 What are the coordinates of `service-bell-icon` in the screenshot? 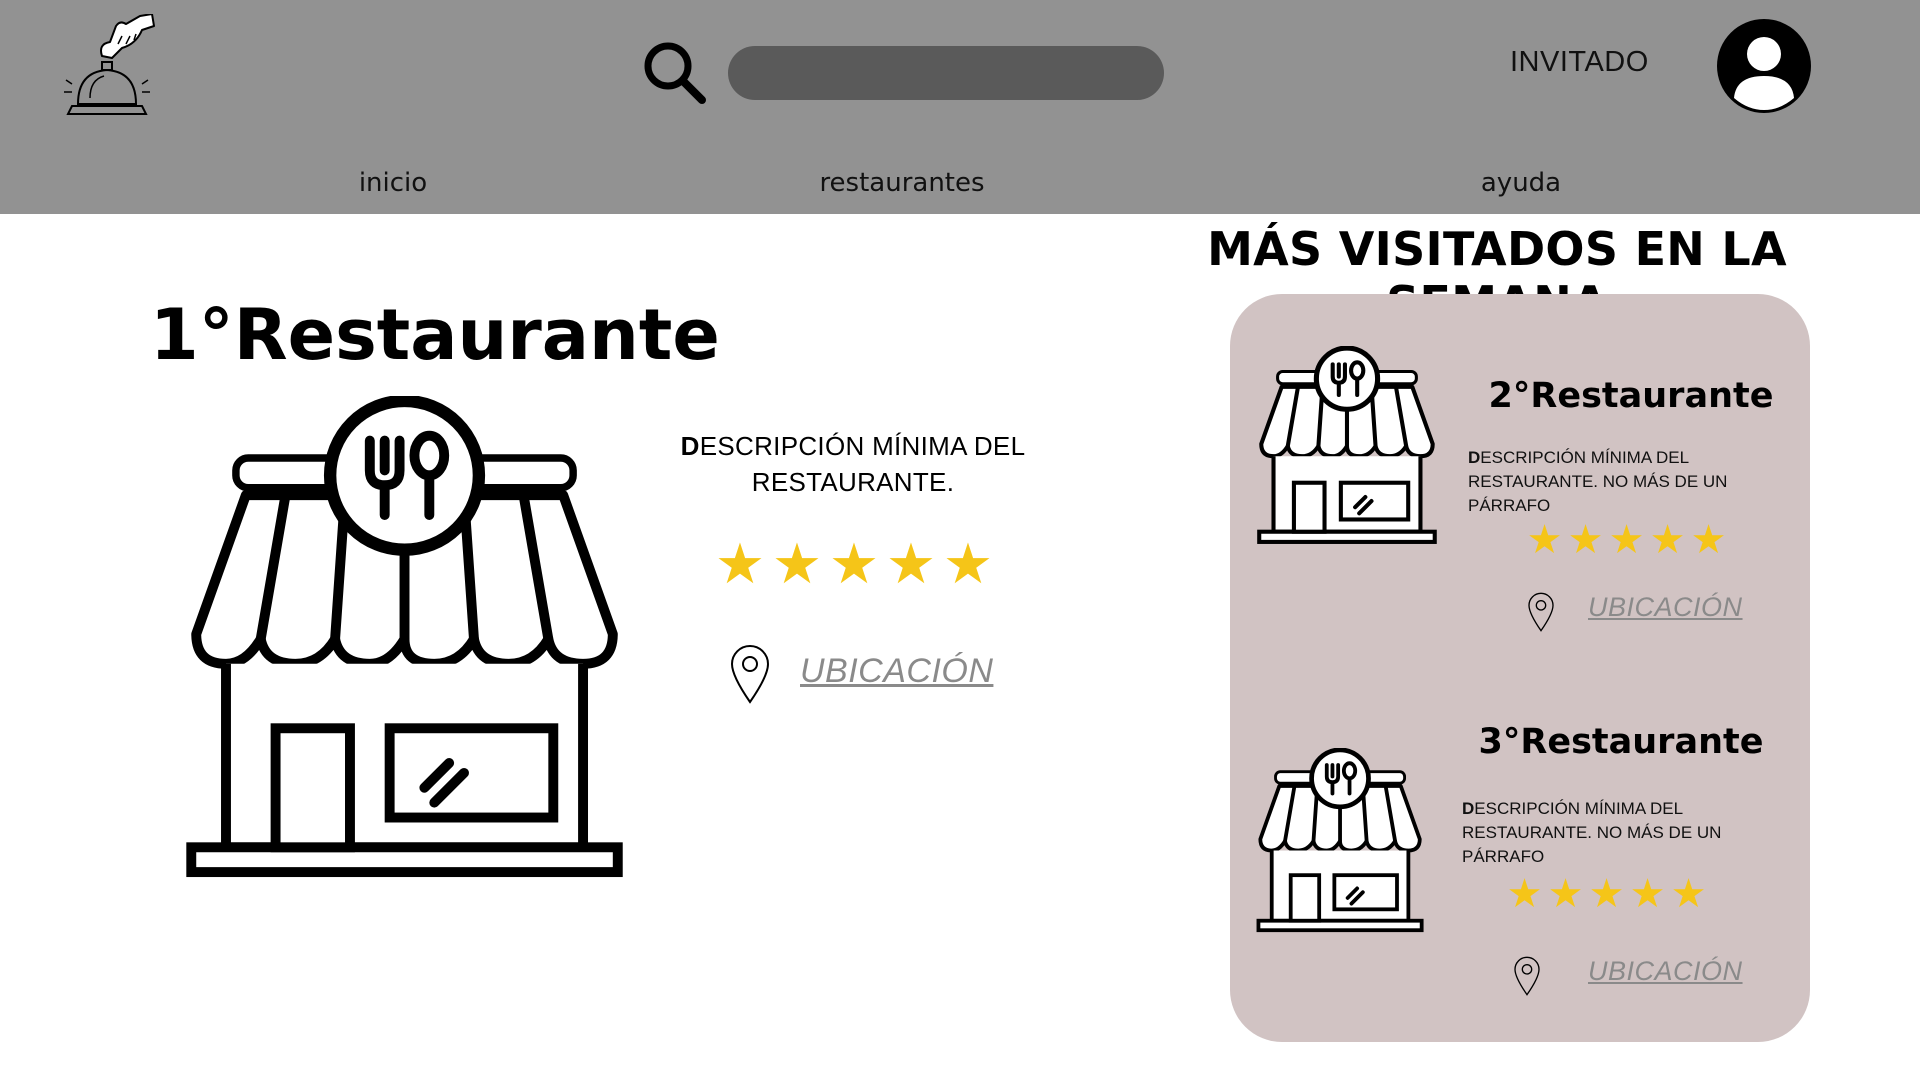 It's located at (107, 67).